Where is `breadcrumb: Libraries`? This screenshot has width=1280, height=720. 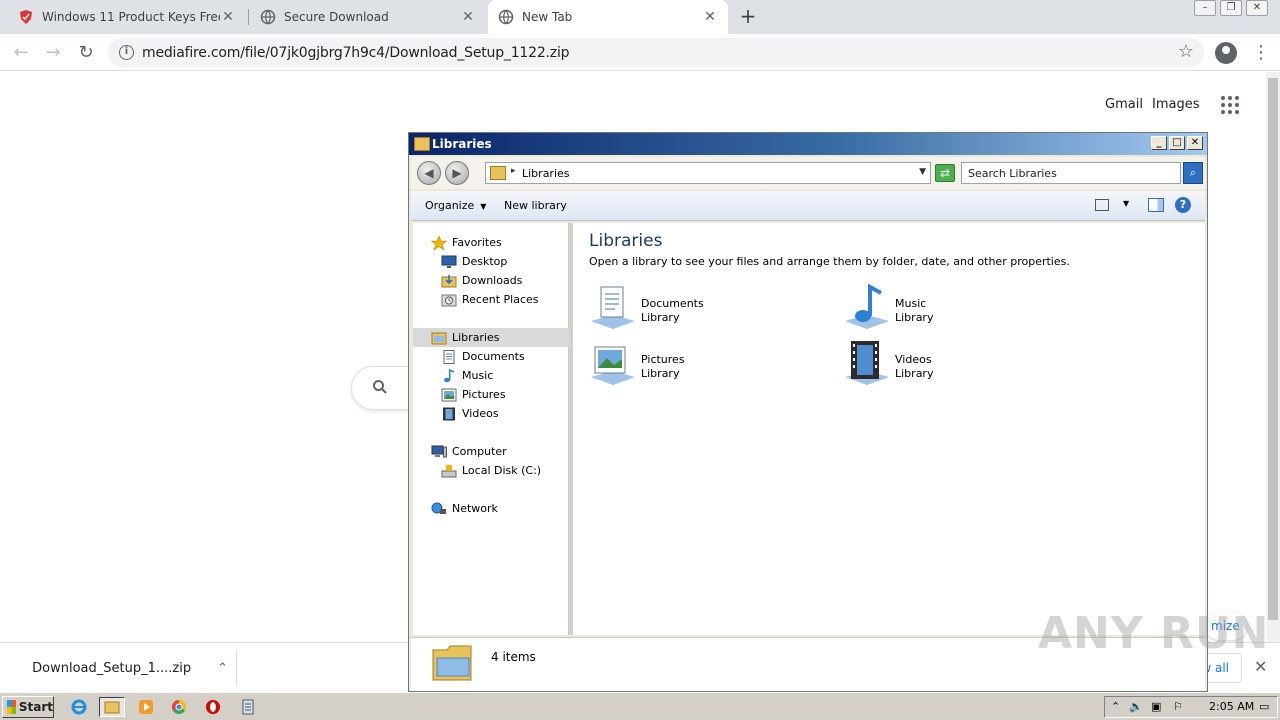 breadcrumb: Libraries is located at coordinates (546, 173).